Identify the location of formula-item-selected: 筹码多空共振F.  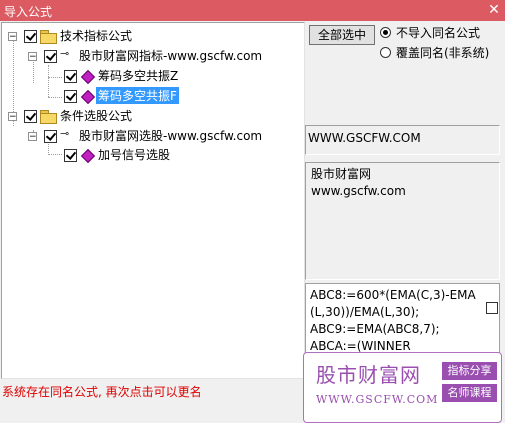
(137, 95).